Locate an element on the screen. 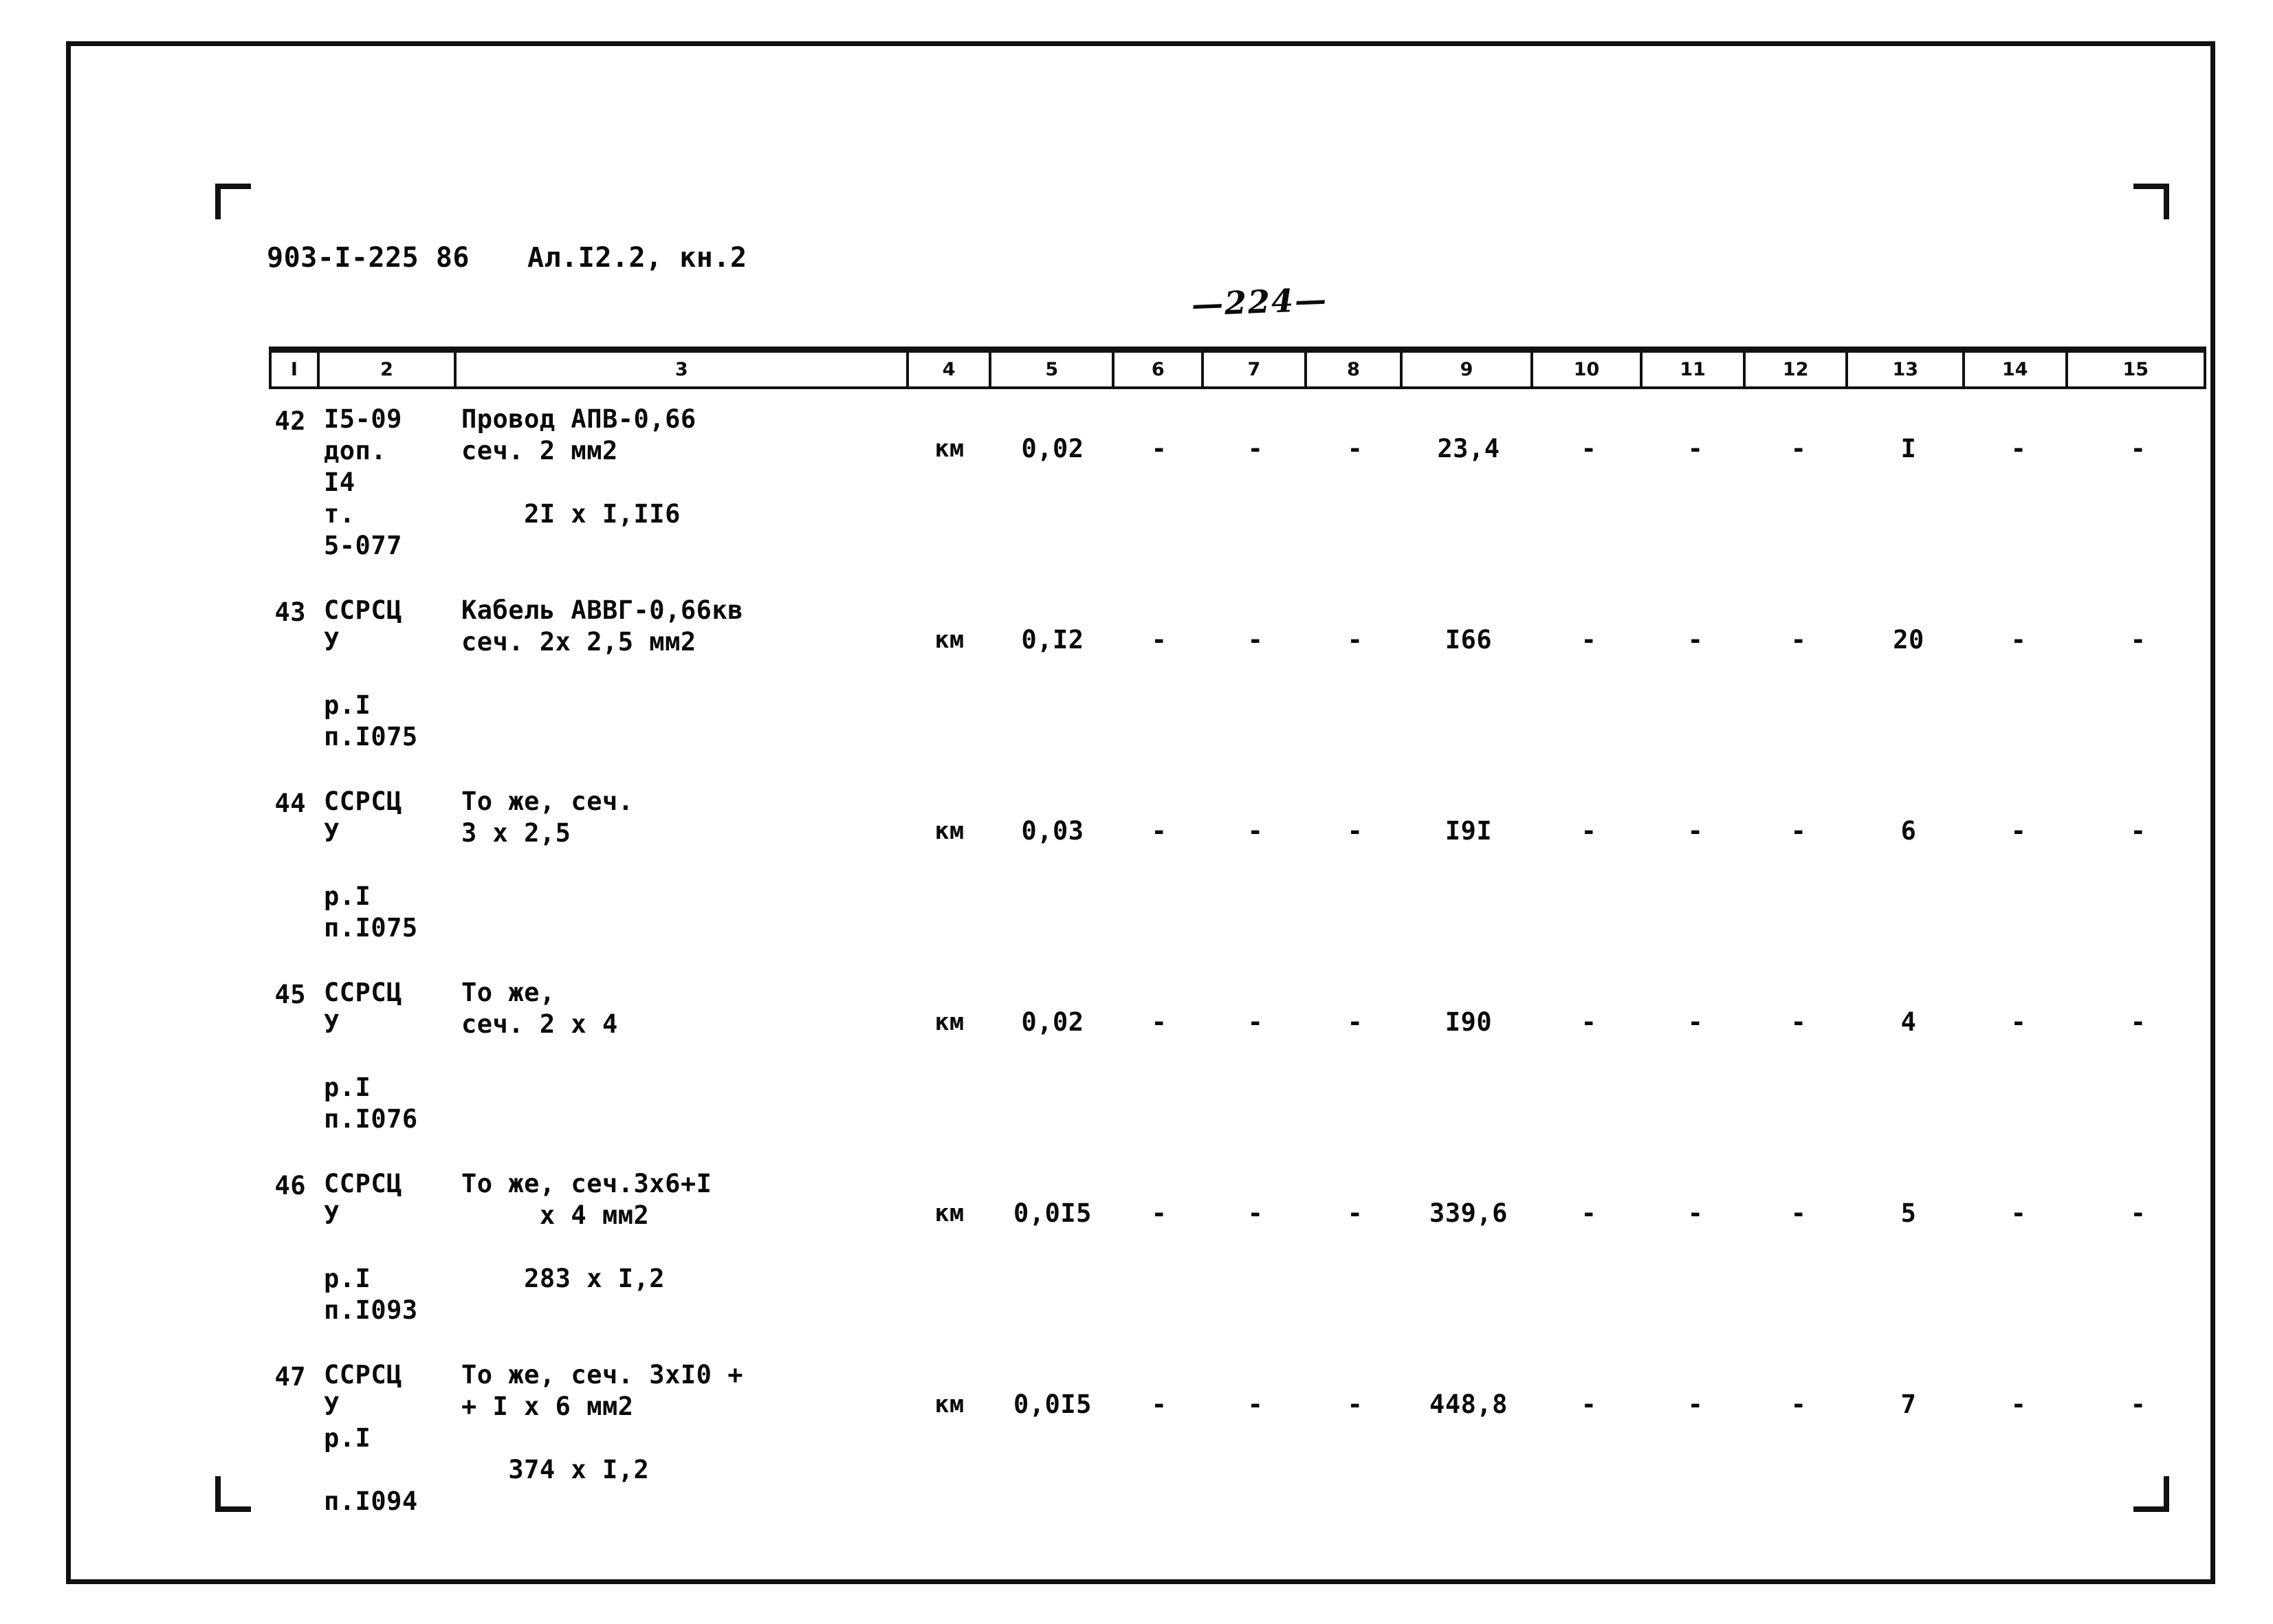 The image size is (2273, 1624). column-header-2: 2 is located at coordinates (388, 369).